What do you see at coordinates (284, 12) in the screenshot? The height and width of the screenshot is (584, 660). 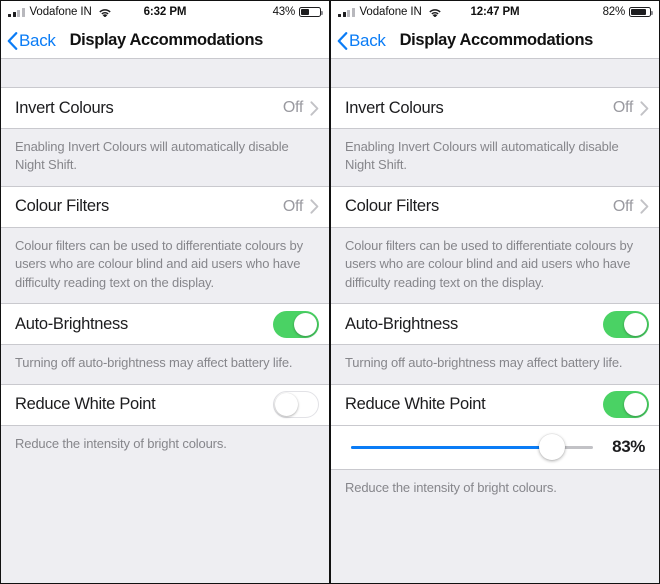 I see `battery-percent-label: 43%` at bounding box center [284, 12].